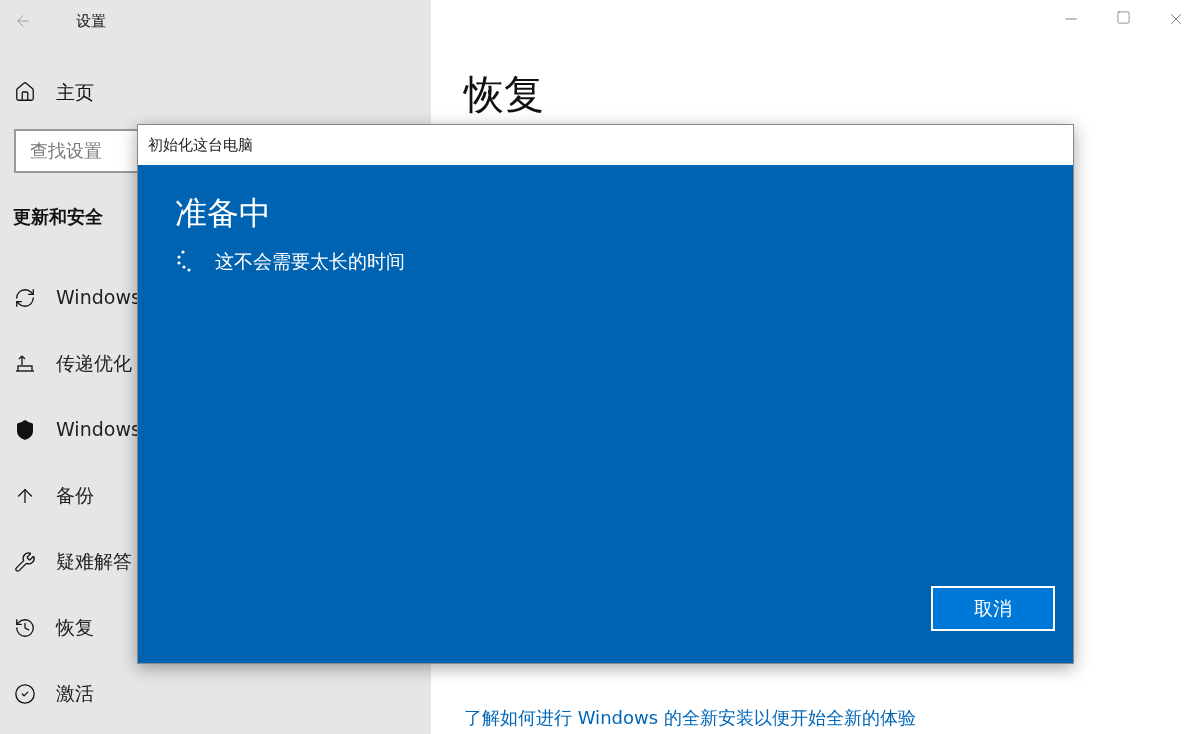 Image resolution: width=1203 pixels, height=734 pixels. I want to click on section-heading: 更新和安全, so click(58, 216).